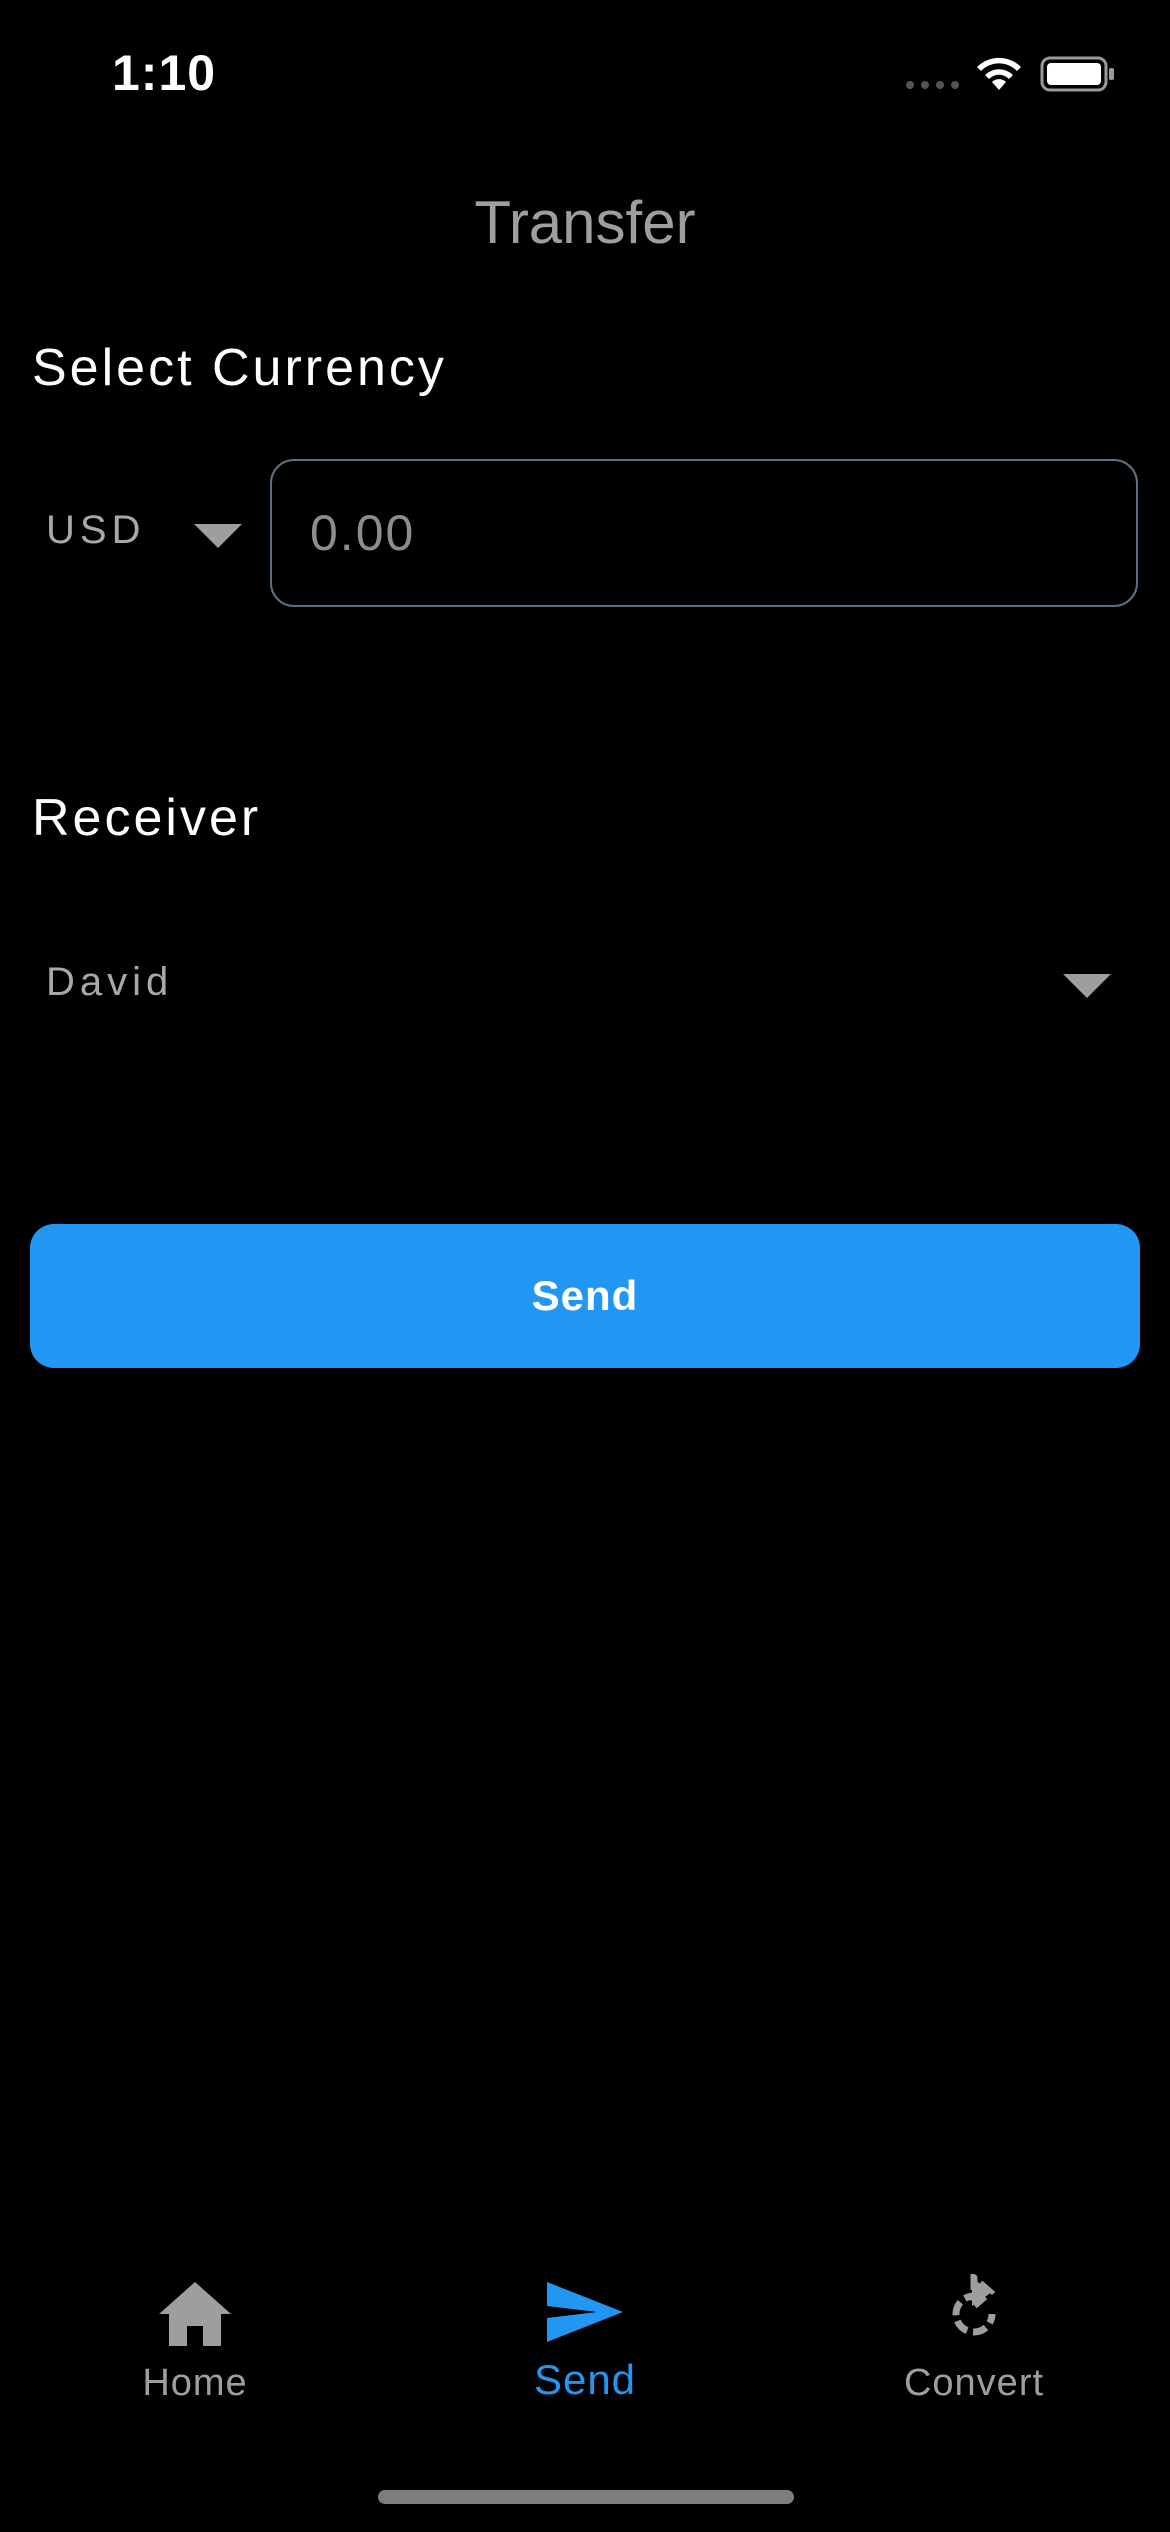 This screenshot has width=1170, height=2532. What do you see at coordinates (195, 2350) in the screenshot?
I see `tab-home: Home` at bounding box center [195, 2350].